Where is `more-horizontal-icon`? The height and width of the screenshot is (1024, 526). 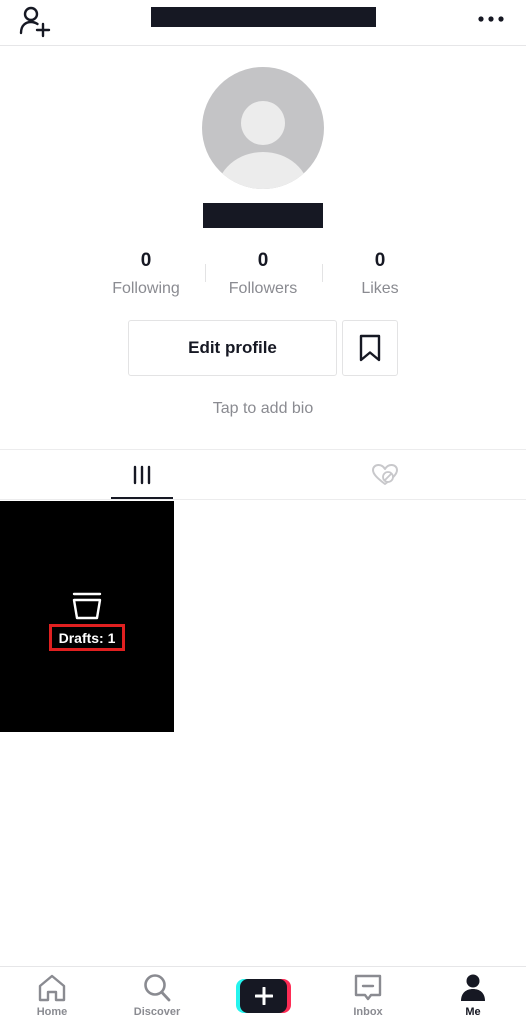 more-horizontal-icon is located at coordinates (491, 19).